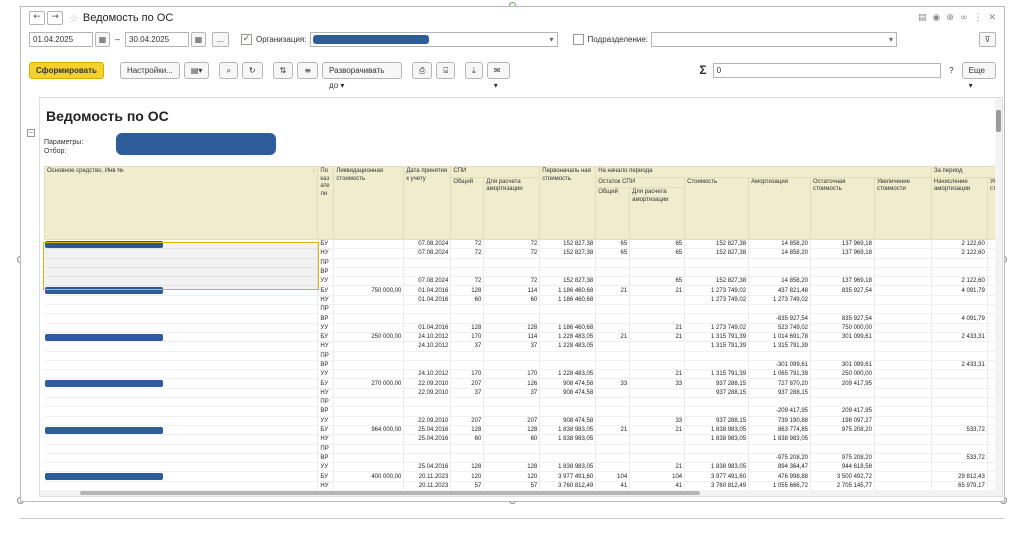 Image resolution: width=1024 pixels, height=538 pixels. Describe the element at coordinates (467, 208) in the screenshot. I see `col-spi-total: Общий` at that location.